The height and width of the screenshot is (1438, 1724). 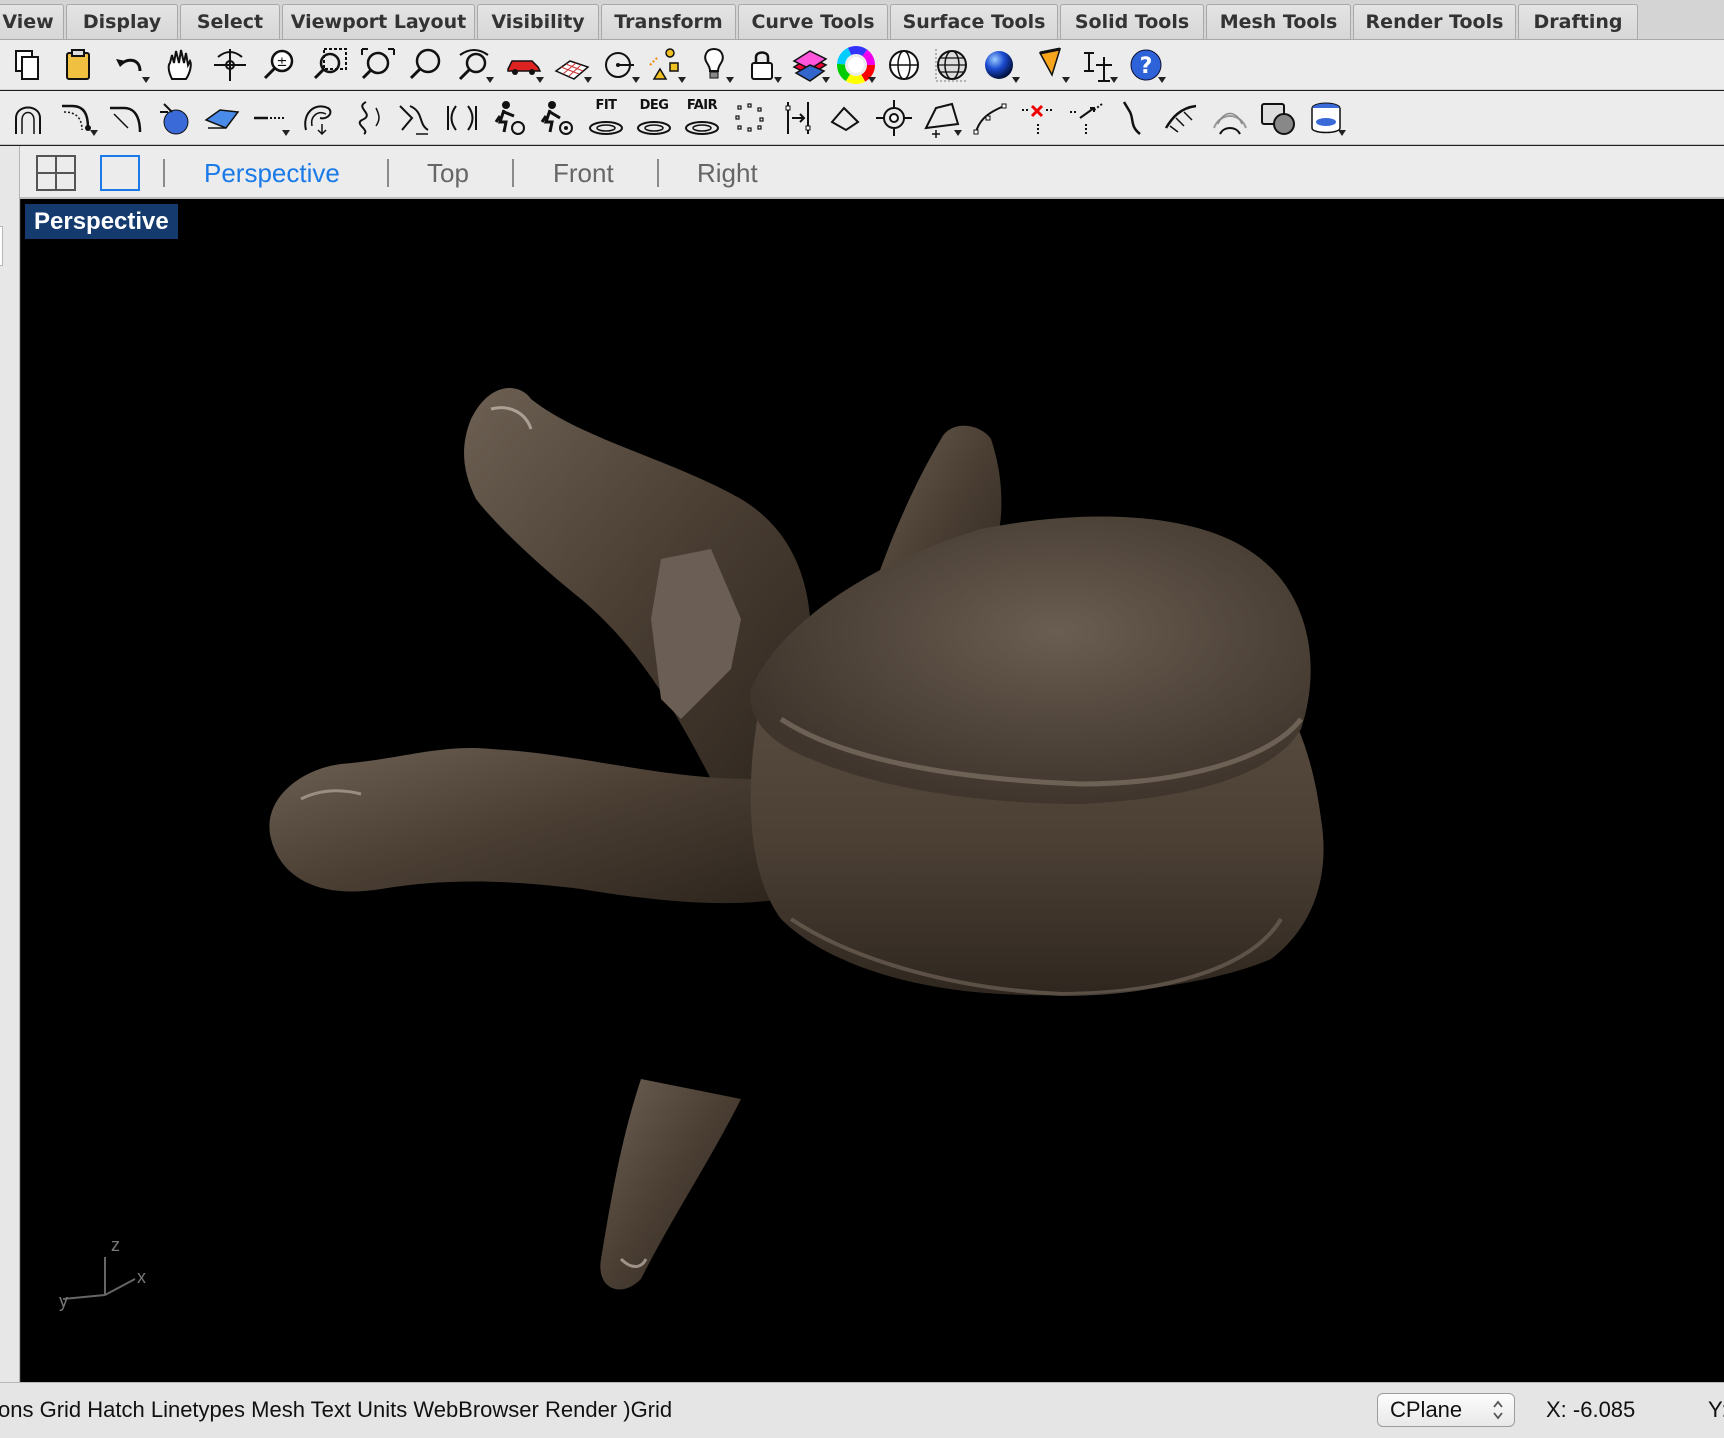 What do you see at coordinates (1182, 118) in the screenshot?
I see `curvature-graph-icon` at bounding box center [1182, 118].